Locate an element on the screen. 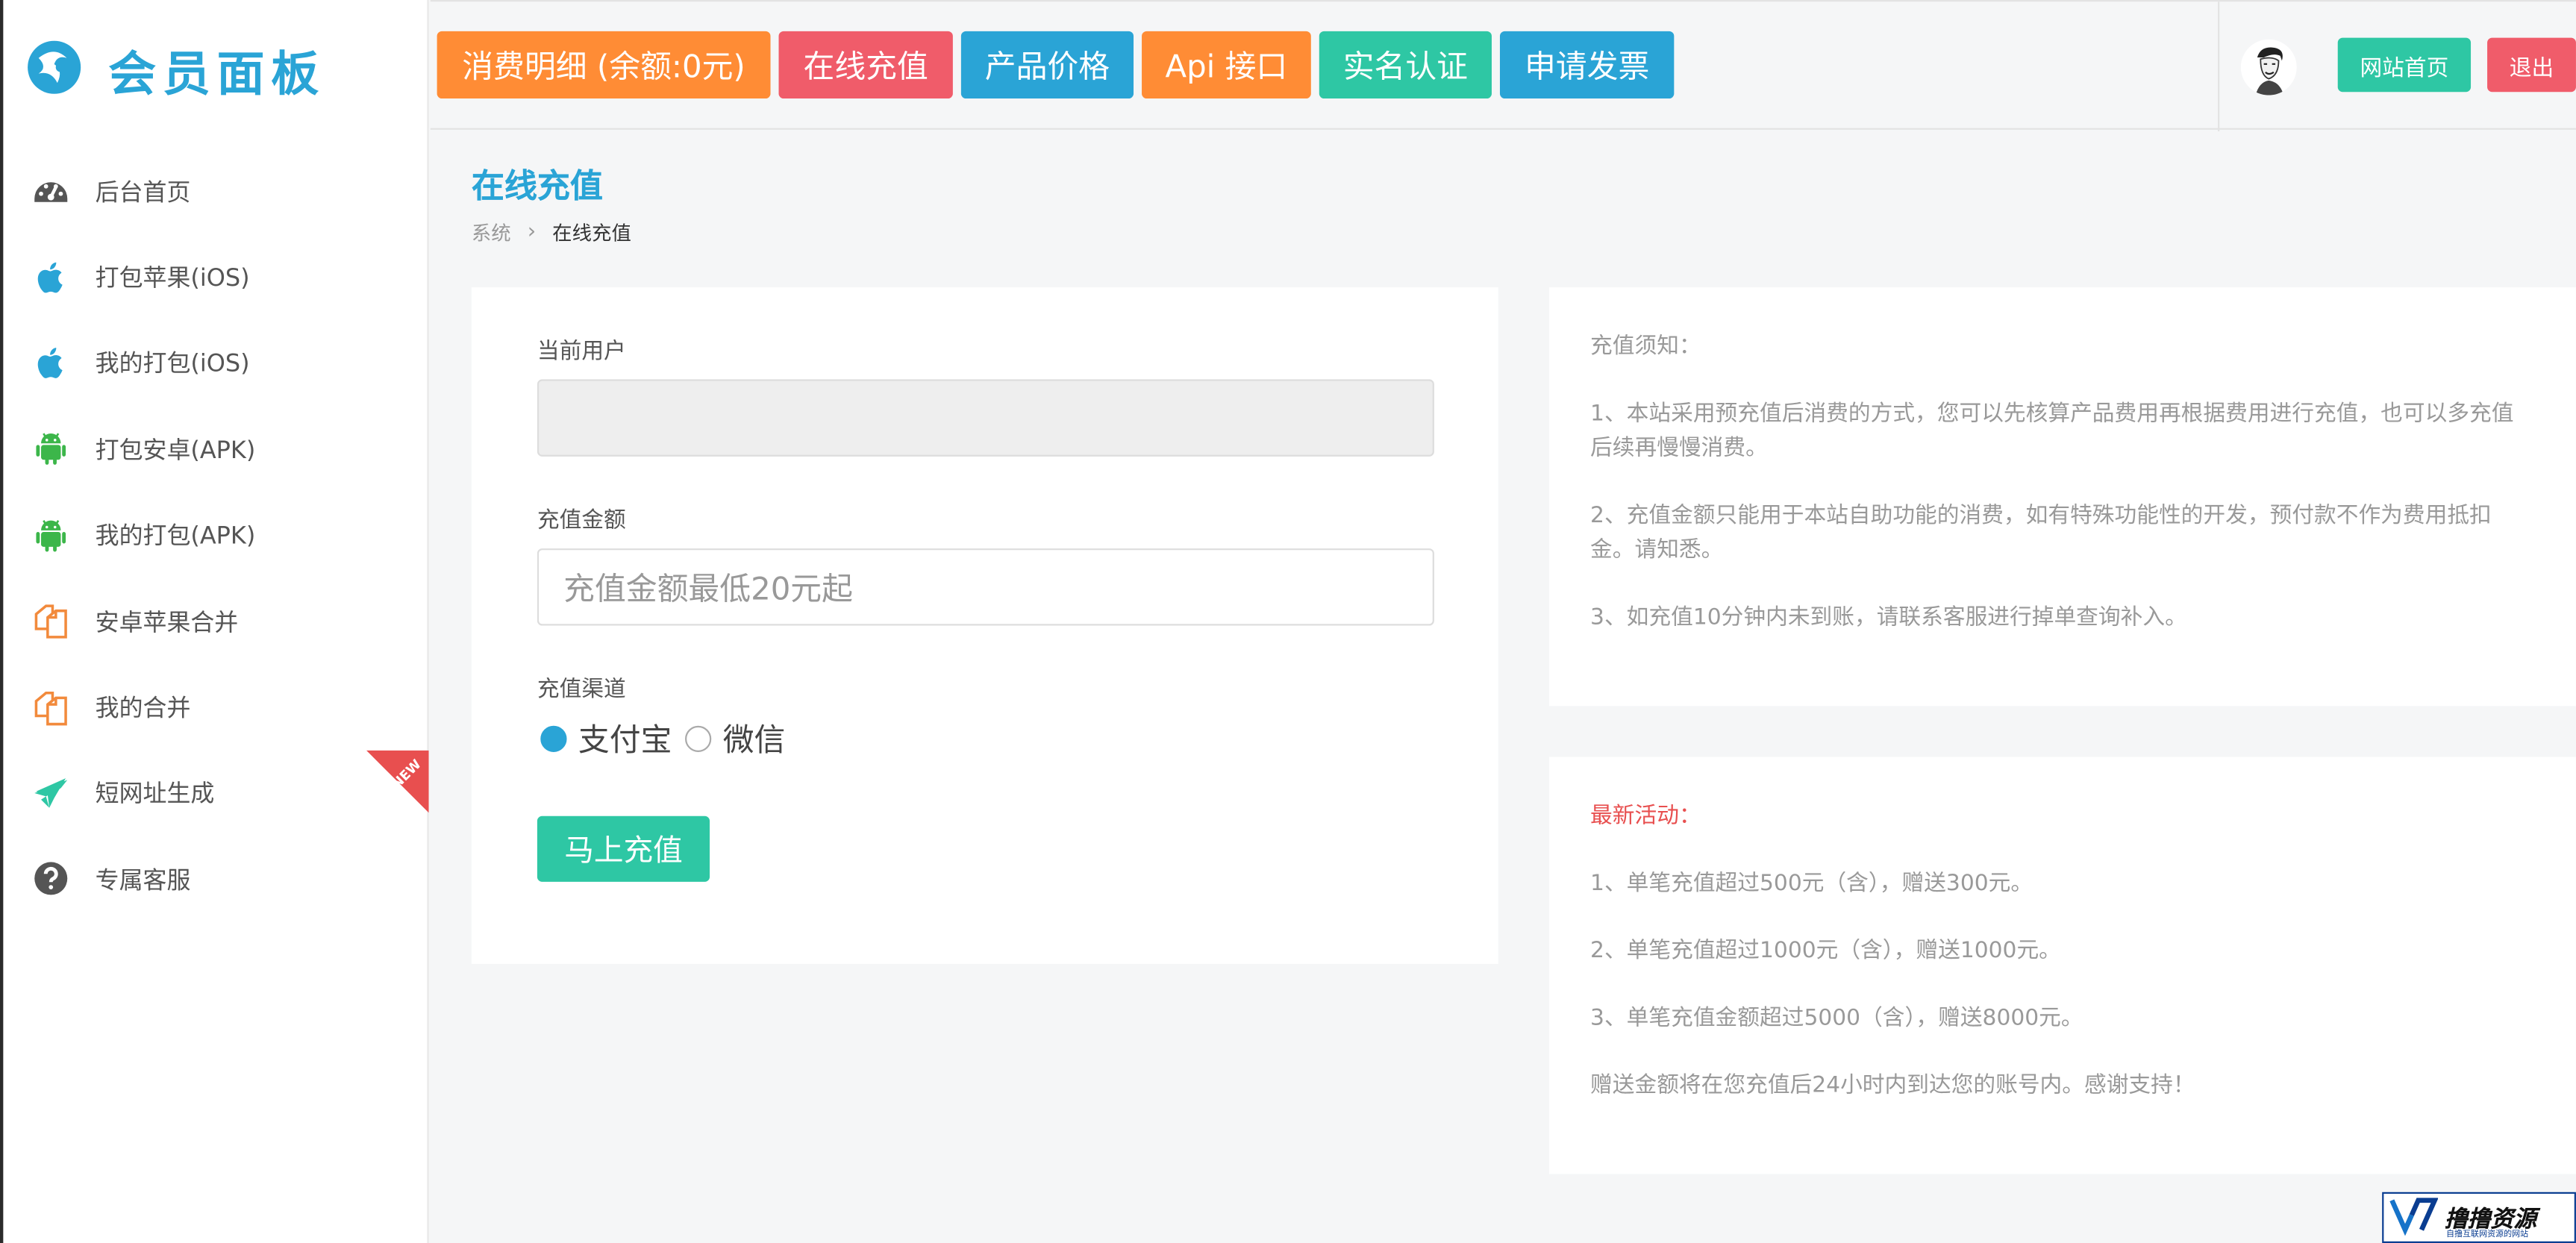 This screenshot has width=2576, height=1243. real-name-auth-button: 实名认证 is located at coordinates (1405, 65).